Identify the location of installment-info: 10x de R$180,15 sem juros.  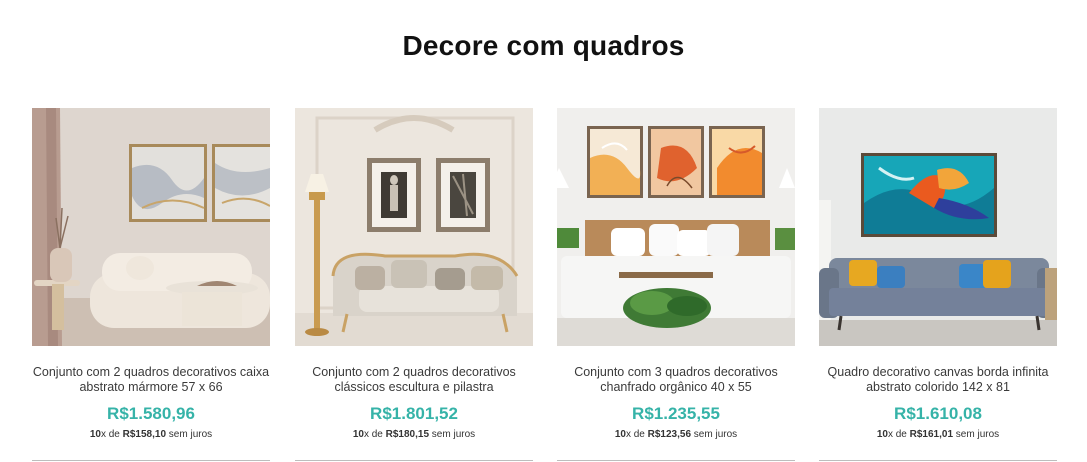
(414, 434).